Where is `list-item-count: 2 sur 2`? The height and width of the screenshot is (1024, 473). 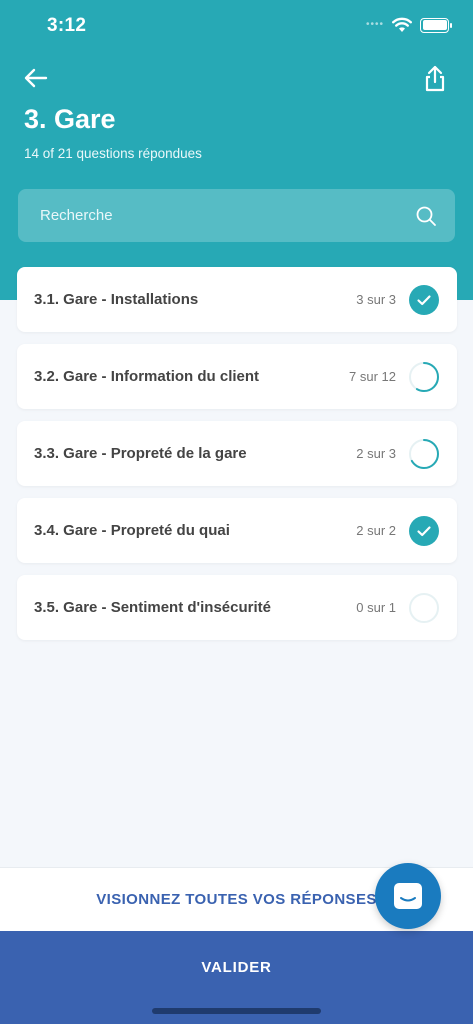
list-item-count: 2 sur 2 is located at coordinates (376, 530).